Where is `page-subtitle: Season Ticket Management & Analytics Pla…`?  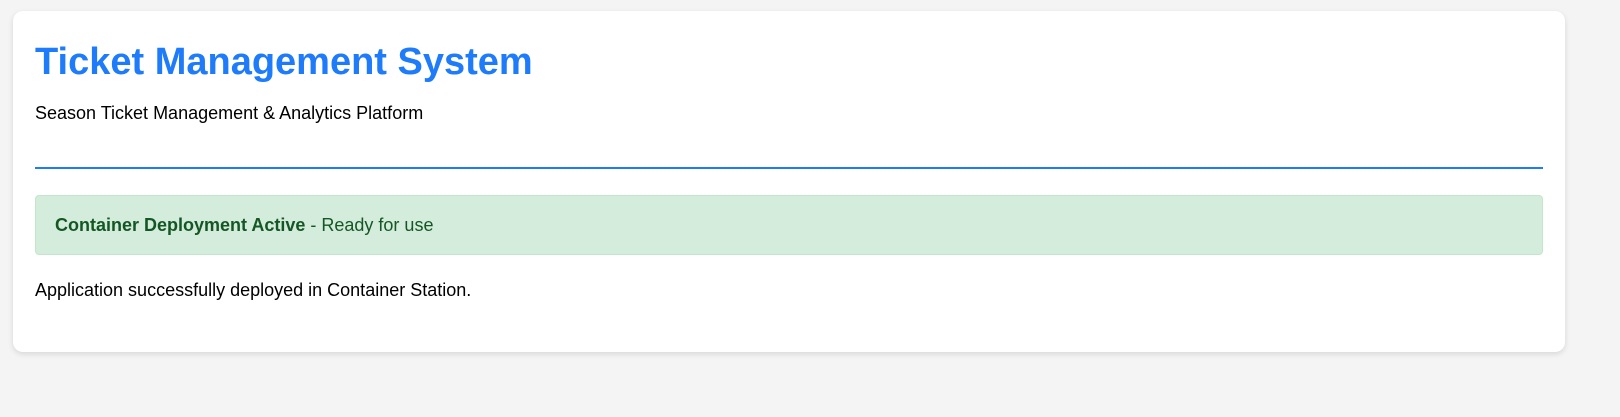 page-subtitle: Season Ticket Management & Analytics Pla… is located at coordinates (229, 113).